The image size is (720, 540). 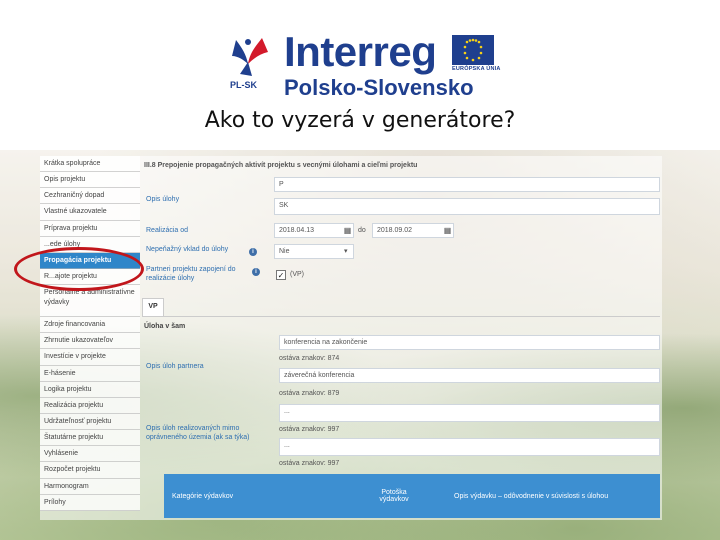 I want to click on opis-partnera-label: Opis úloh partnera, so click(x=175, y=366).